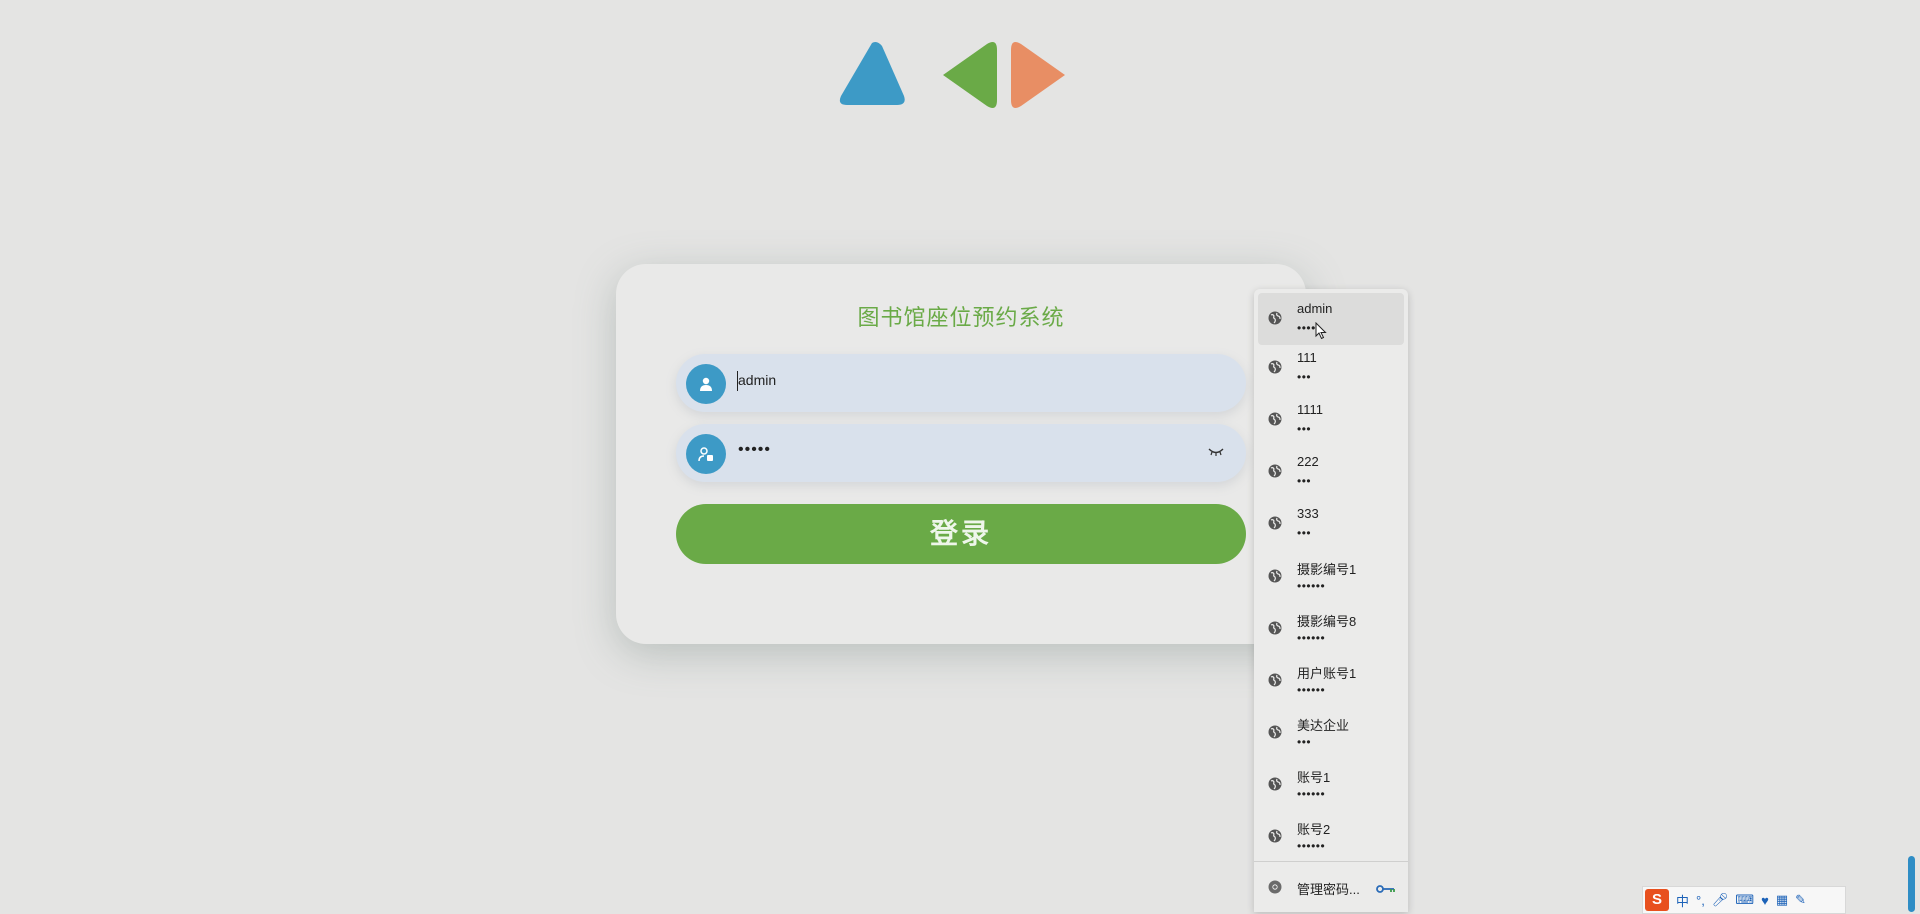  I want to click on autofill-username: 账号2, so click(1314, 829).